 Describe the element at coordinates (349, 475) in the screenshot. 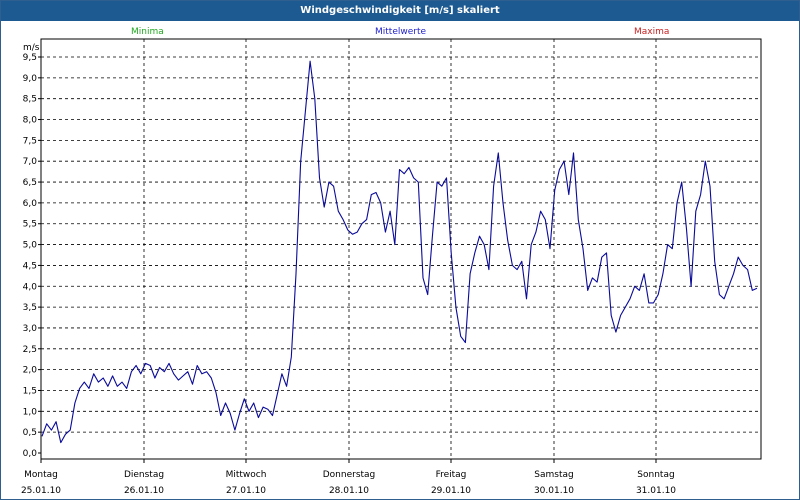

I see `x-tick-label-day: Donnerstag` at that location.